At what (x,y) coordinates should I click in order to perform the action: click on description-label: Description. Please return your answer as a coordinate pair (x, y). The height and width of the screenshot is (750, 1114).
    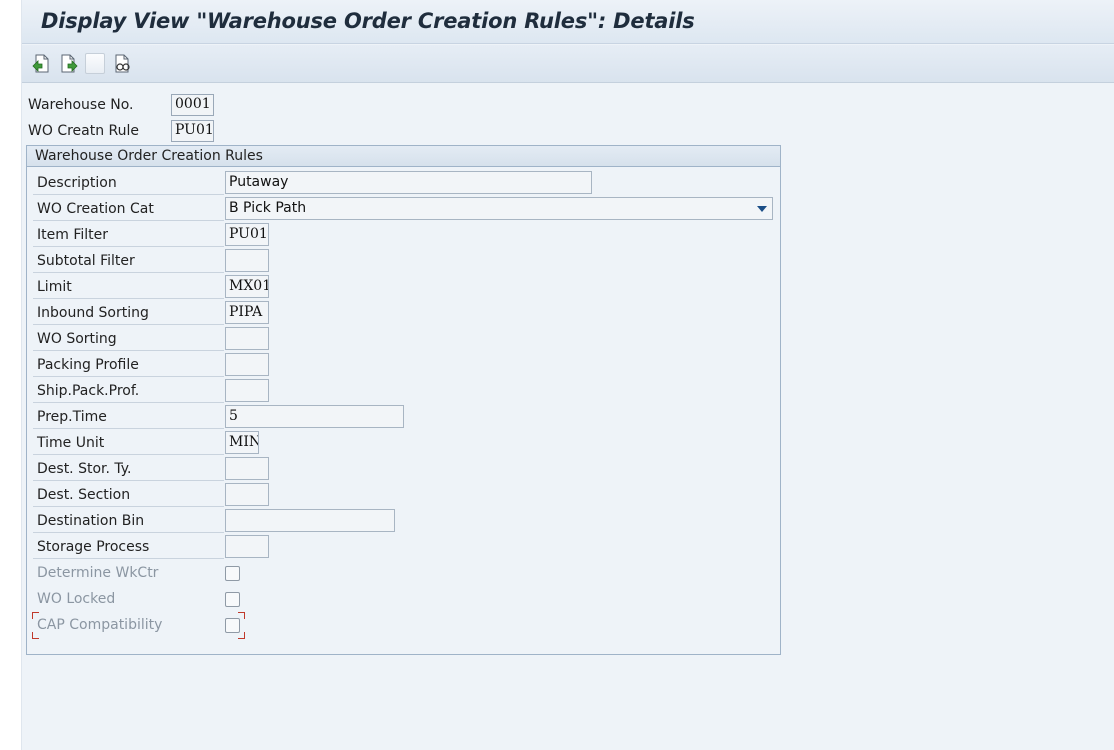
    Looking at the image, I should click on (128, 184).